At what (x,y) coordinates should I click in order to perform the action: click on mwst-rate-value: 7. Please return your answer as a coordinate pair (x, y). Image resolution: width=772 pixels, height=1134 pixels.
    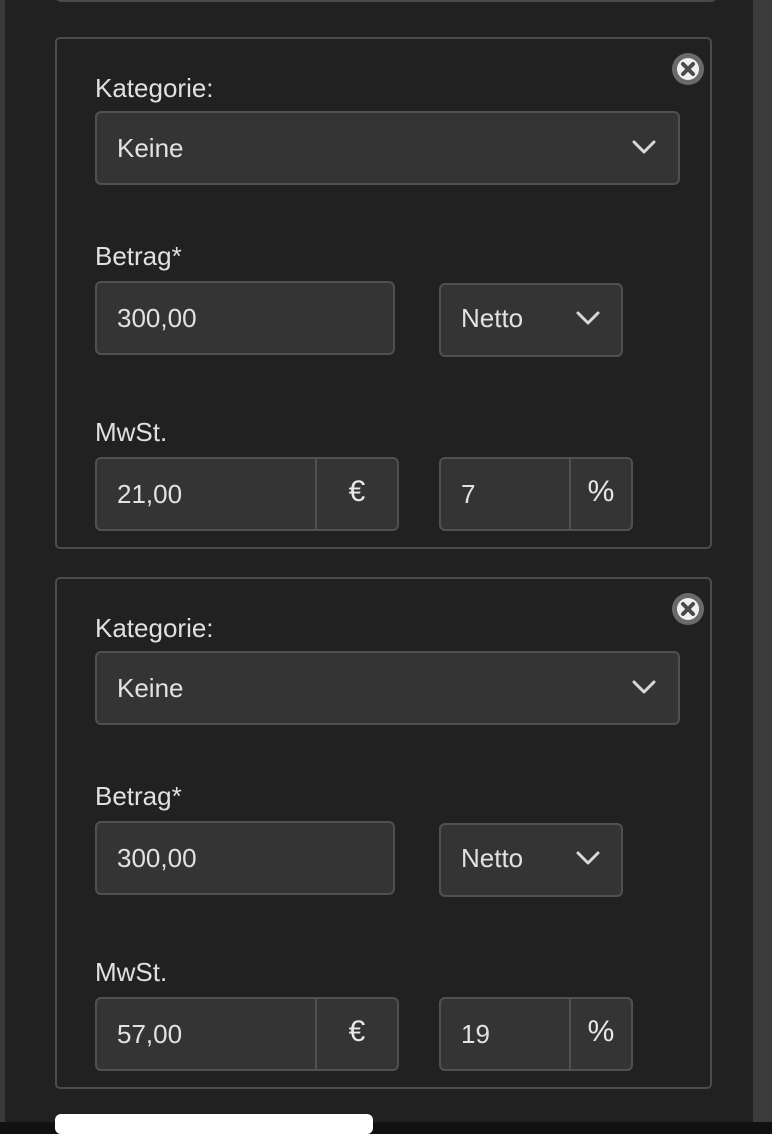
    Looking at the image, I should click on (468, 494).